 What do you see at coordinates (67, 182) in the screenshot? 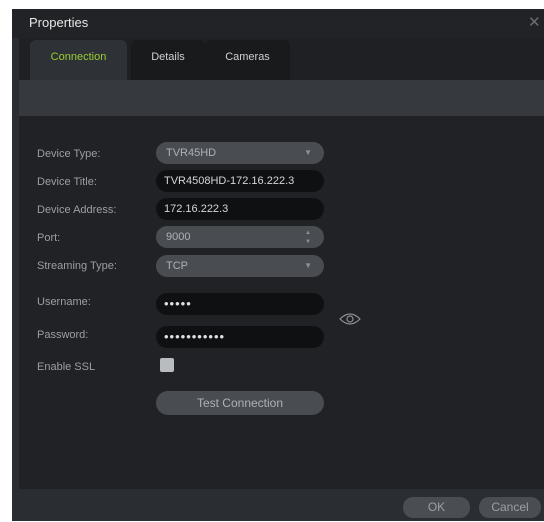
I see `device-title-label: Device Title:` at bounding box center [67, 182].